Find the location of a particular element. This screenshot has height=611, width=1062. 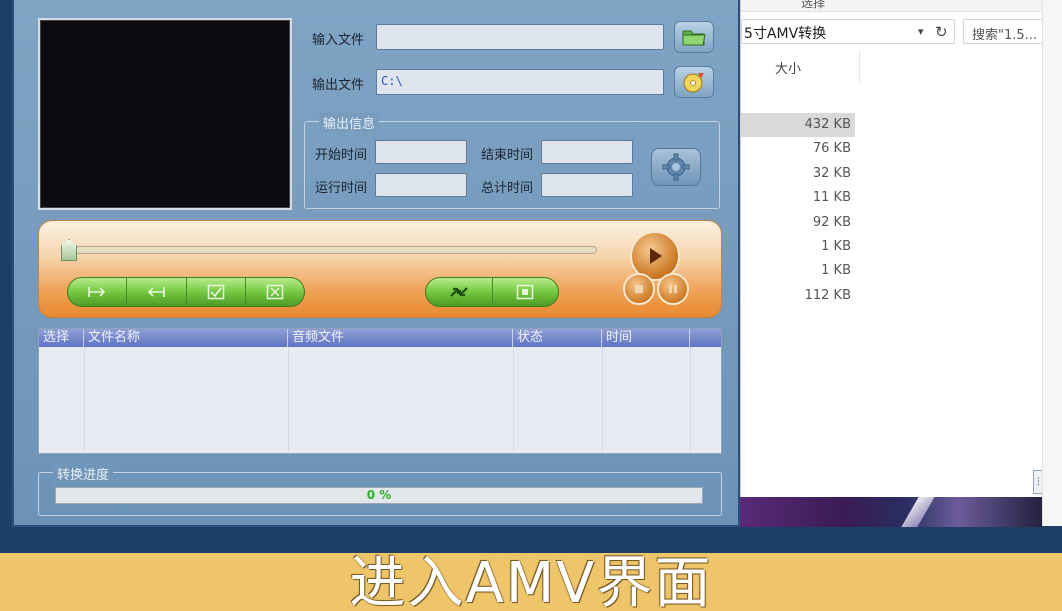

stop-icon is located at coordinates (639, 289).